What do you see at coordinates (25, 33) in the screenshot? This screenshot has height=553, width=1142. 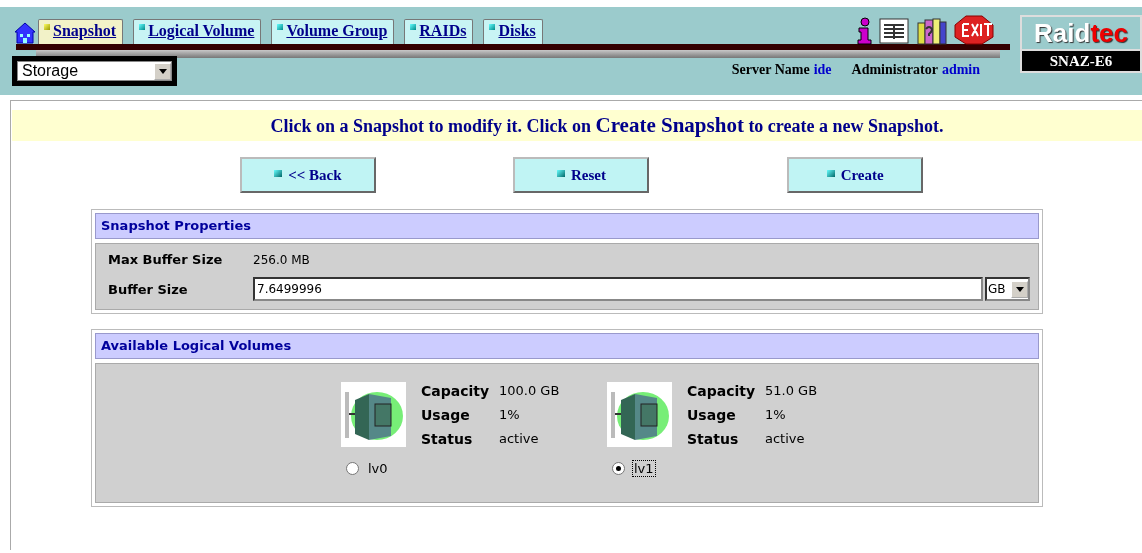 I see `house-icon` at bounding box center [25, 33].